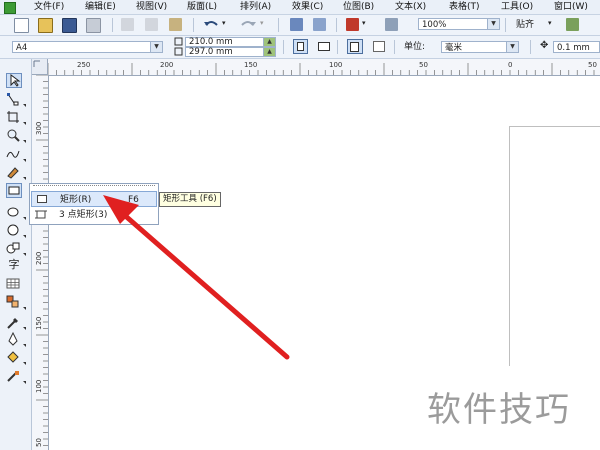  I want to click on basic-shapes-tool, so click(16, 248).